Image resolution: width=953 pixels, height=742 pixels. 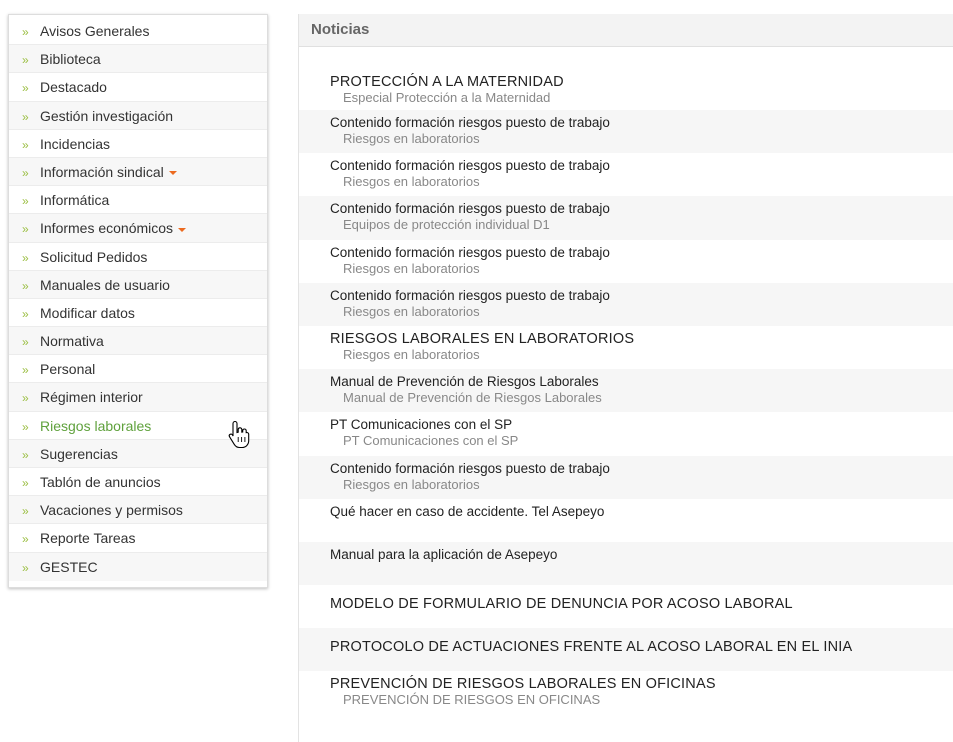 What do you see at coordinates (641, 79) in the screenshot?
I see `news-title: PROTECCIÓN A LA MATERNIDAD` at bounding box center [641, 79].